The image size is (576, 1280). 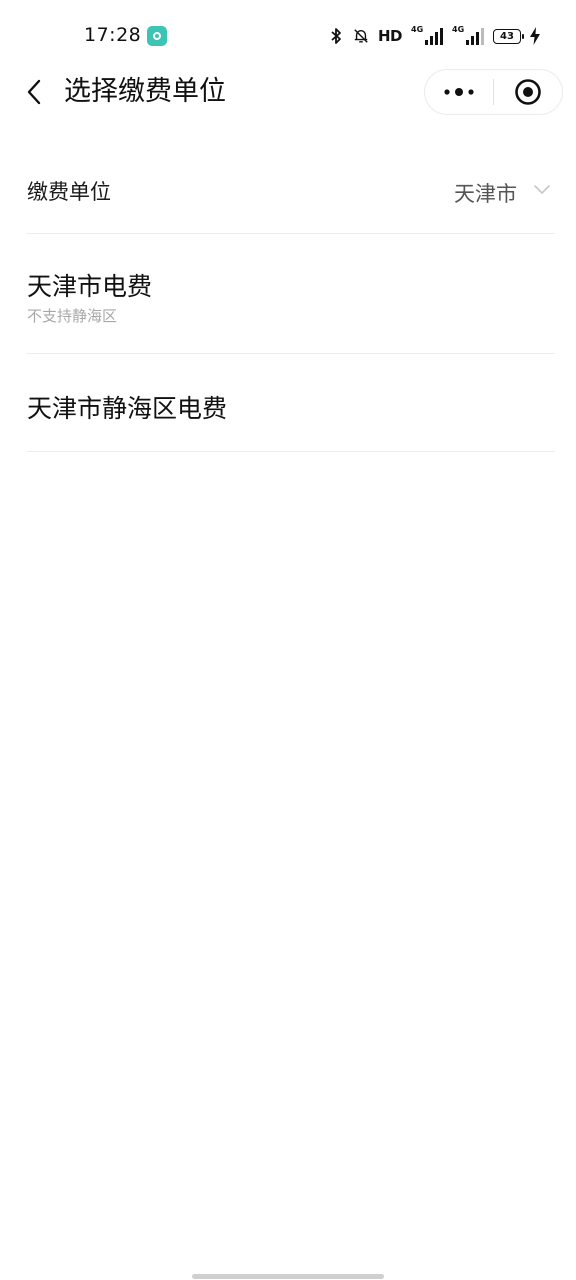 What do you see at coordinates (535, 36) in the screenshot?
I see `lightning-bolt-icon` at bounding box center [535, 36].